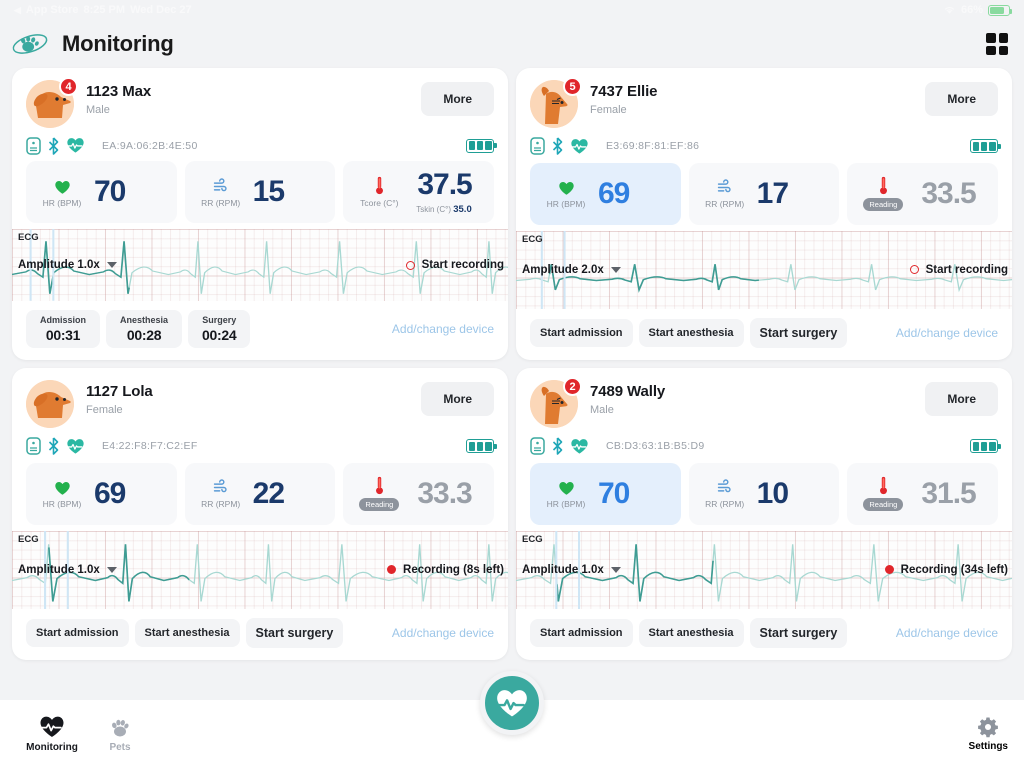 Image resolution: width=1024 pixels, height=768 pixels. What do you see at coordinates (120, 728) in the screenshot?
I see `paw-icon` at bounding box center [120, 728].